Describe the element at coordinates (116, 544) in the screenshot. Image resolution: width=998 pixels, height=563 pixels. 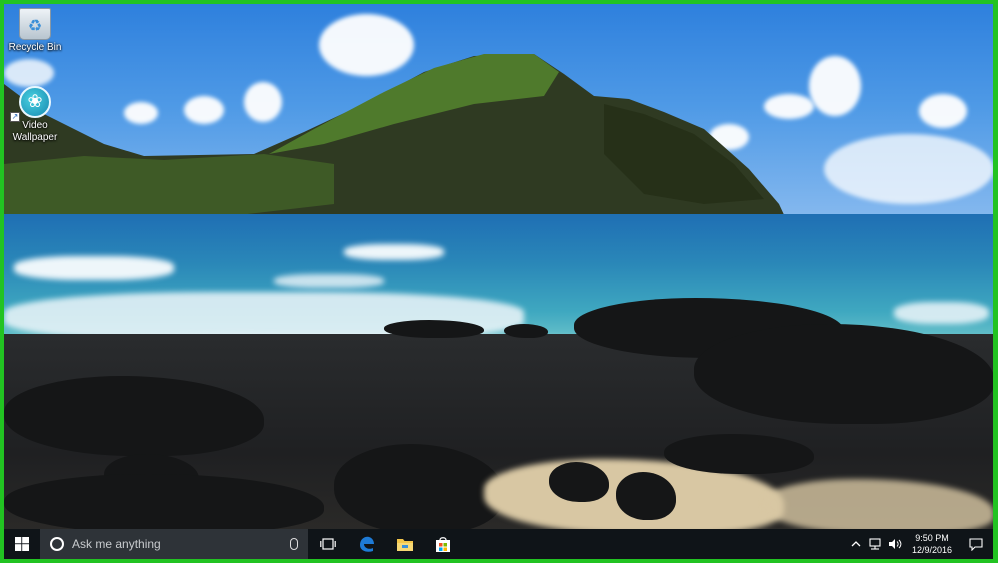
I see `search-placeholder: Ask me anything` at that location.